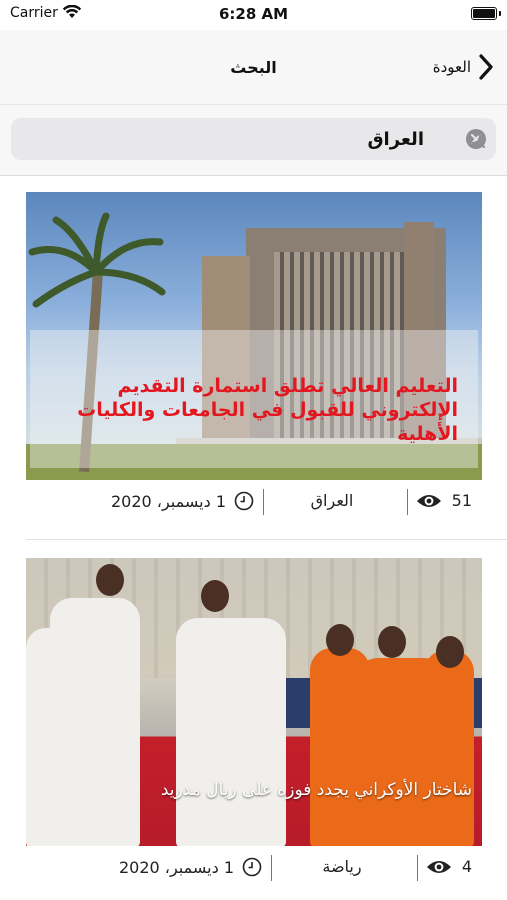  What do you see at coordinates (486, 67) in the screenshot?
I see `chevron-right-icon` at bounding box center [486, 67].